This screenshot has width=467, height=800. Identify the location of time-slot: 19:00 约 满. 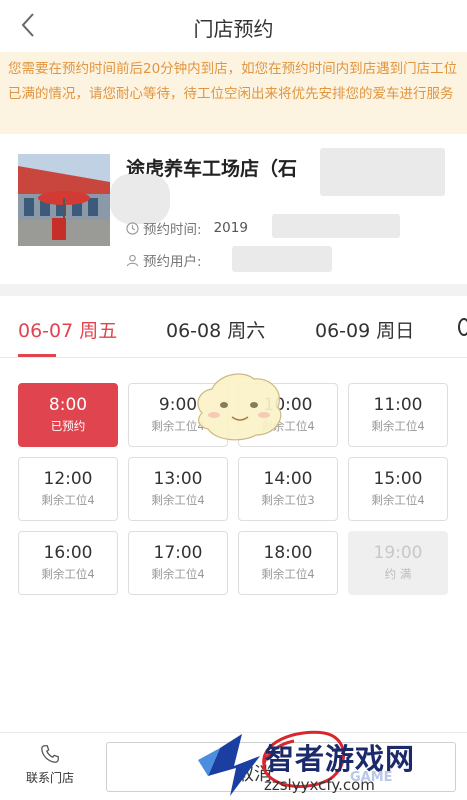
(398, 563).